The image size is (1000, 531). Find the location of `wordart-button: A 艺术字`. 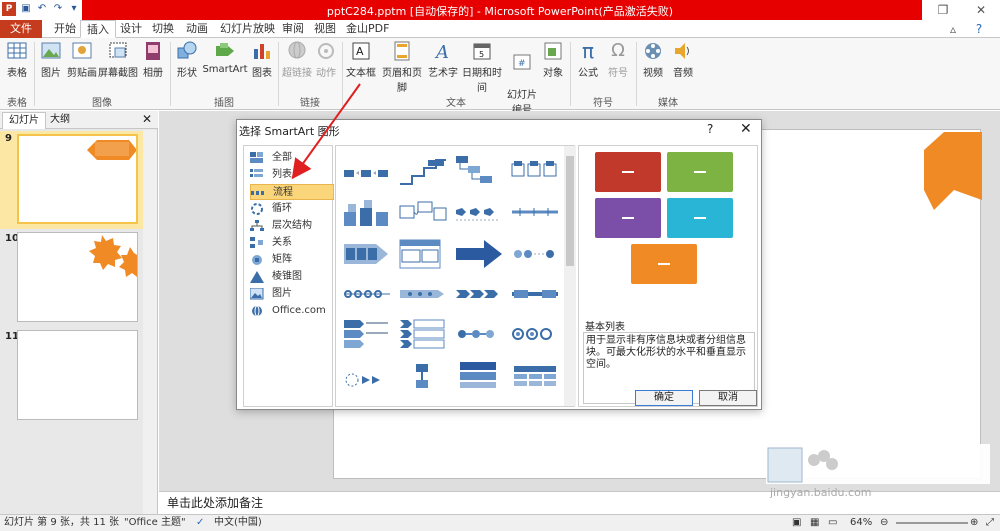

wordart-button: A 艺术字 is located at coordinates (443, 59).